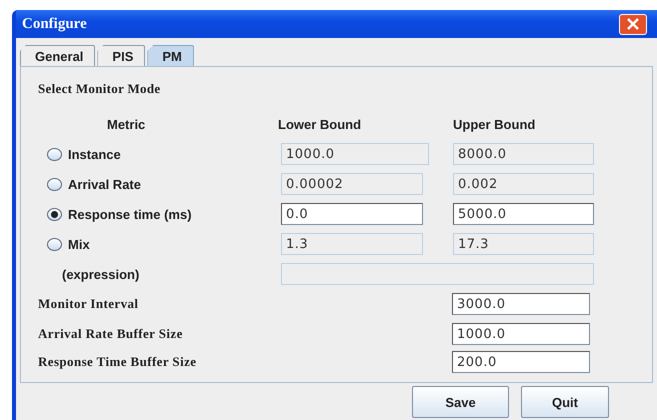 Image resolution: width=657 pixels, height=420 pixels. Describe the element at coordinates (320, 124) in the screenshot. I see `column-header: Lower Bound` at that location.